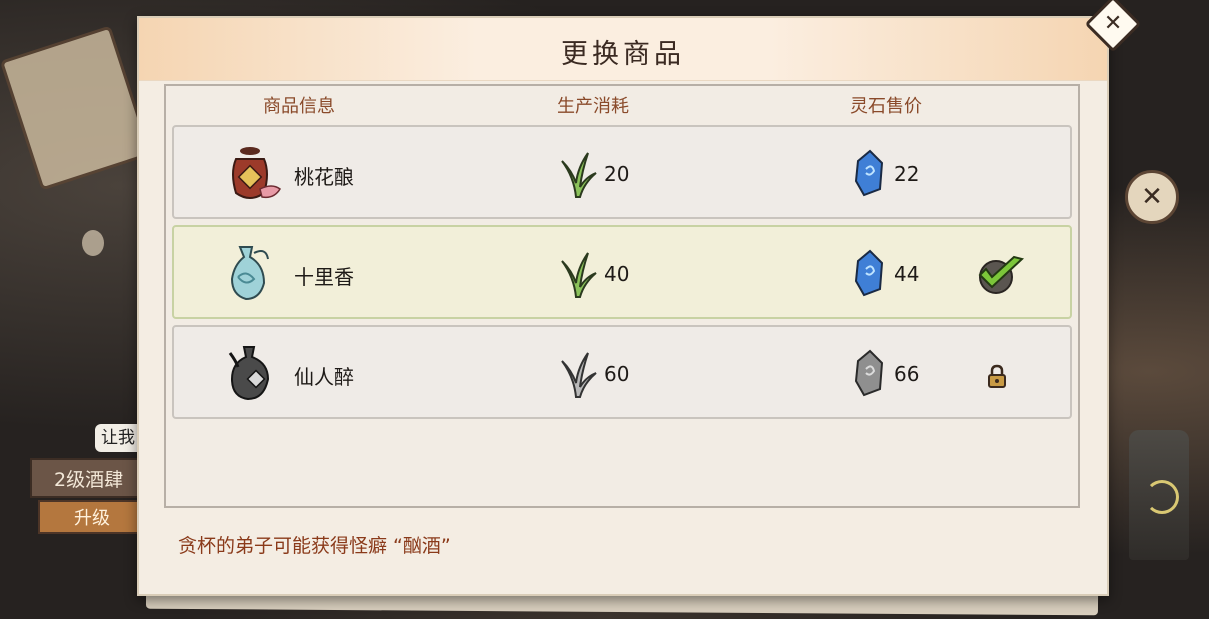 This screenshot has height=619, width=1209. What do you see at coordinates (1152, 197) in the screenshot?
I see `background-close-icon: ✕` at bounding box center [1152, 197].